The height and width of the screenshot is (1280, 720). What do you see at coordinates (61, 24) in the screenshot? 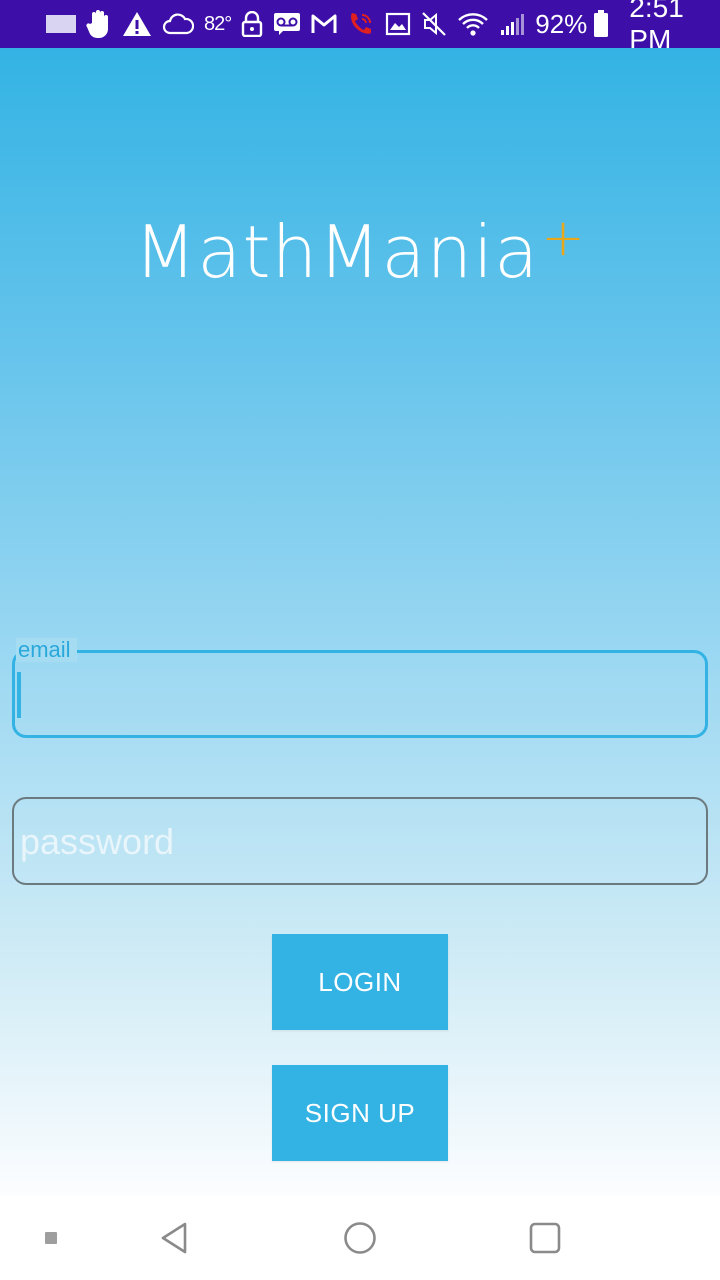
I see `screen-icon` at bounding box center [61, 24].